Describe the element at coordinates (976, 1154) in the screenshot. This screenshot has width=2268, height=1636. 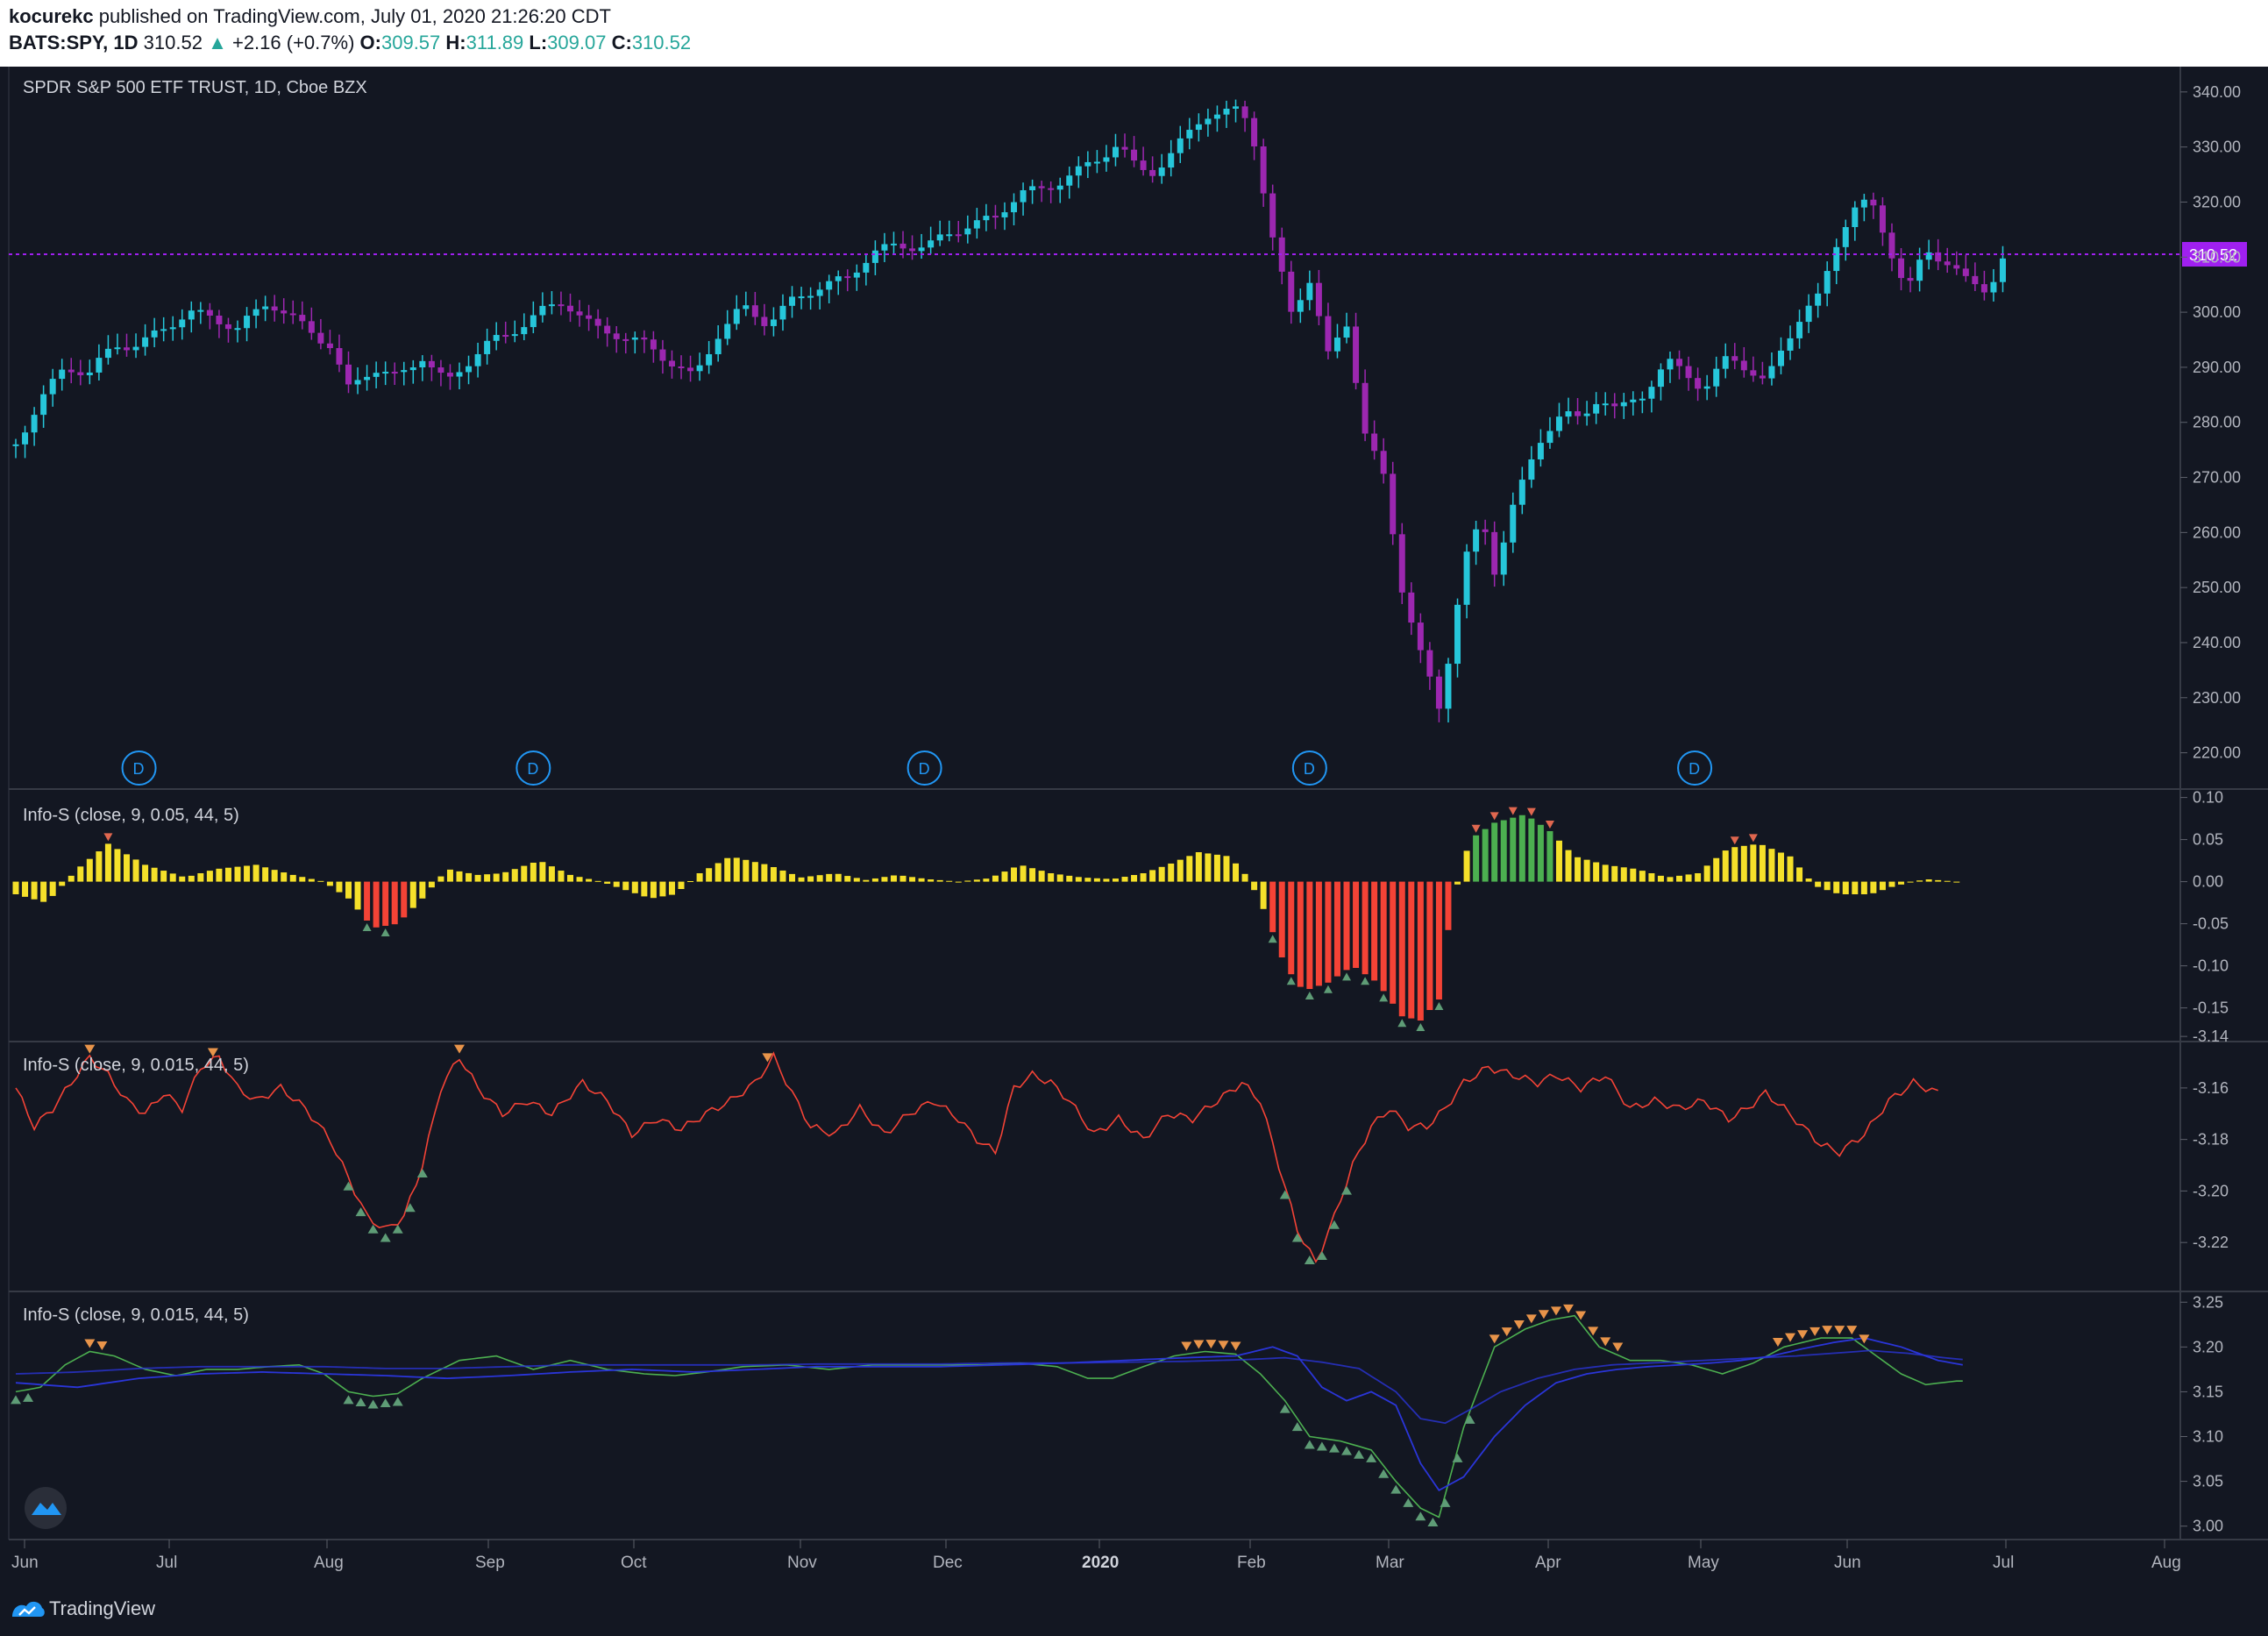
I see `info-s-line-pane` at that location.